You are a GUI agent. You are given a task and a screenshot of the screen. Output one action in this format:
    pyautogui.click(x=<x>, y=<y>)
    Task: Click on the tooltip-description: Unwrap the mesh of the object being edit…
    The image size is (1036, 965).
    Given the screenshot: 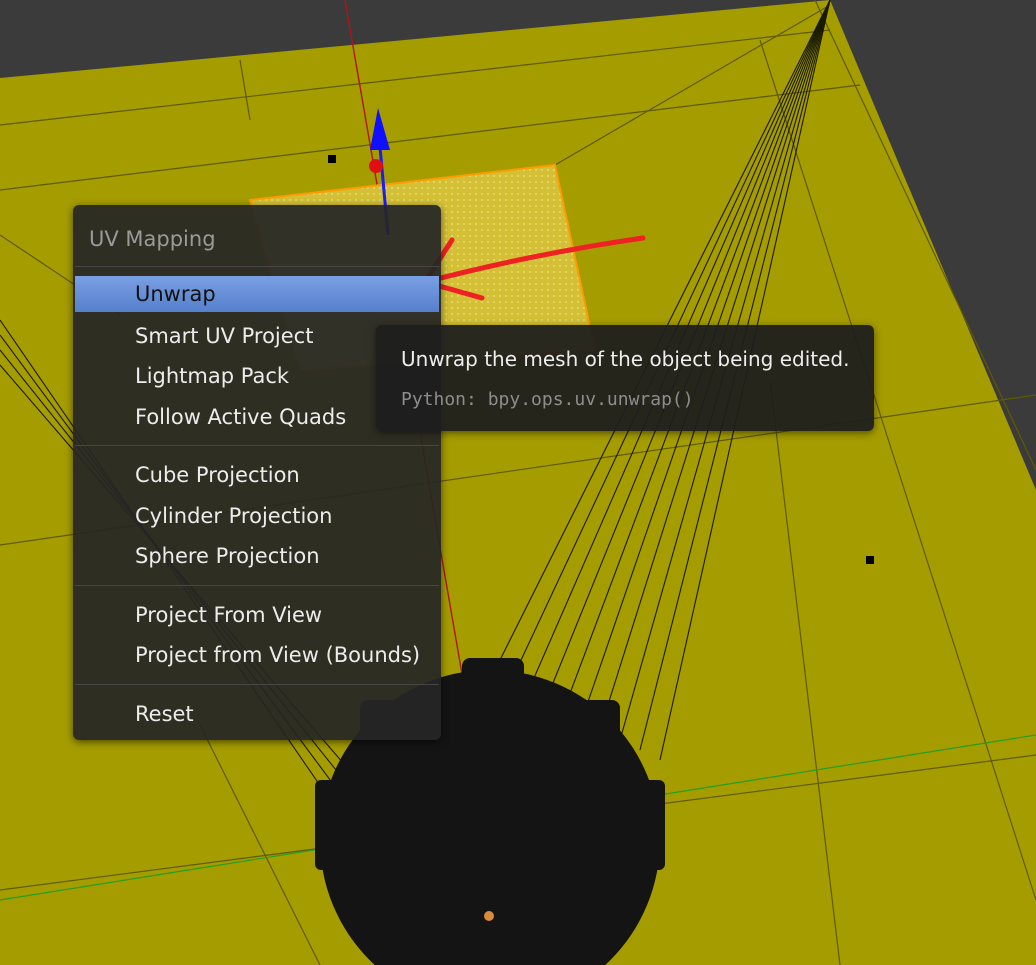 What is the action you would take?
    pyautogui.click(x=625, y=359)
    